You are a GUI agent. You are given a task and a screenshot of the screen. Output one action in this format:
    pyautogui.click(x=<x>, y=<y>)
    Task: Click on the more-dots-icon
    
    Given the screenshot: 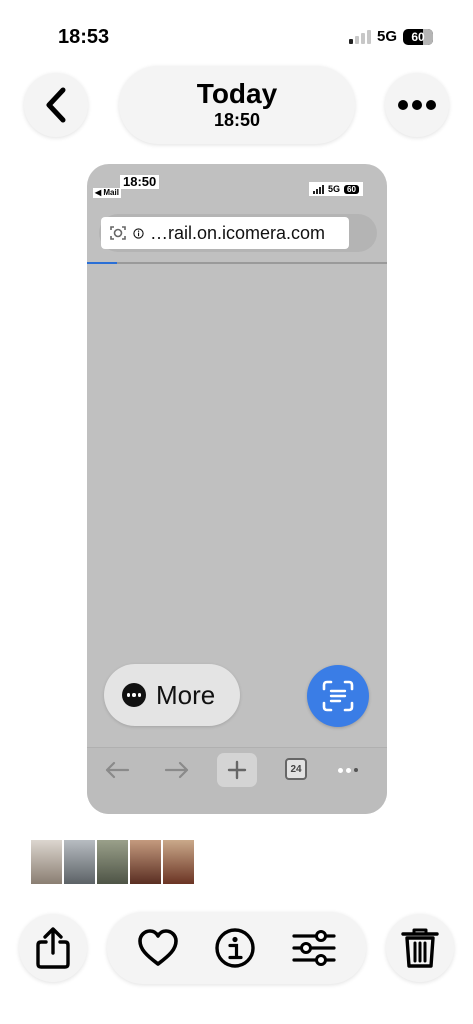 What is the action you would take?
    pyautogui.click(x=134, y=695)
    